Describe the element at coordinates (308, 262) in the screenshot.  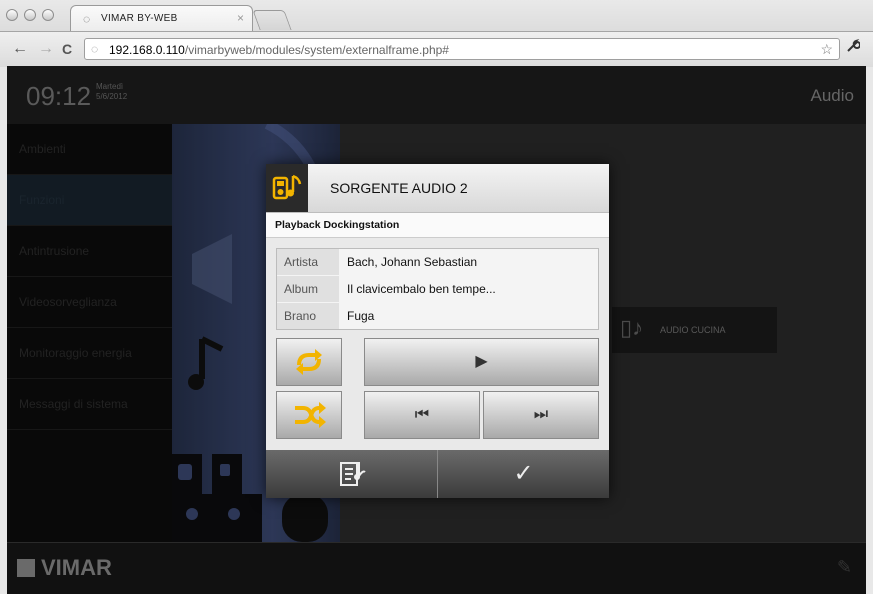
I see `info-key: Artista` at that location.